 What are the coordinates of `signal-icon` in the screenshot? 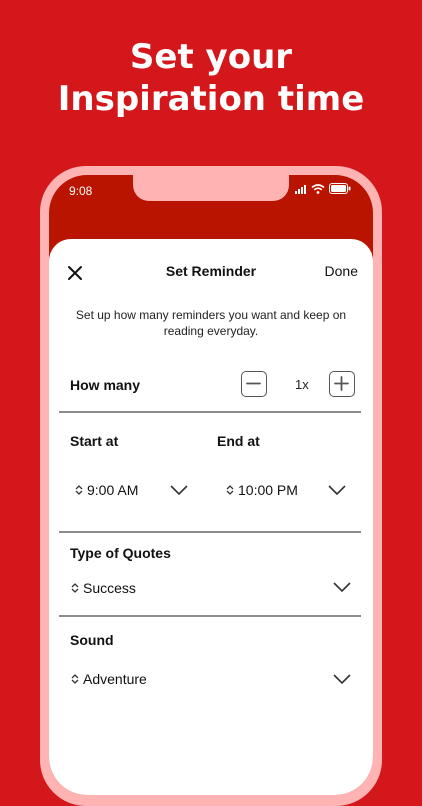 It's located at (300, 189).